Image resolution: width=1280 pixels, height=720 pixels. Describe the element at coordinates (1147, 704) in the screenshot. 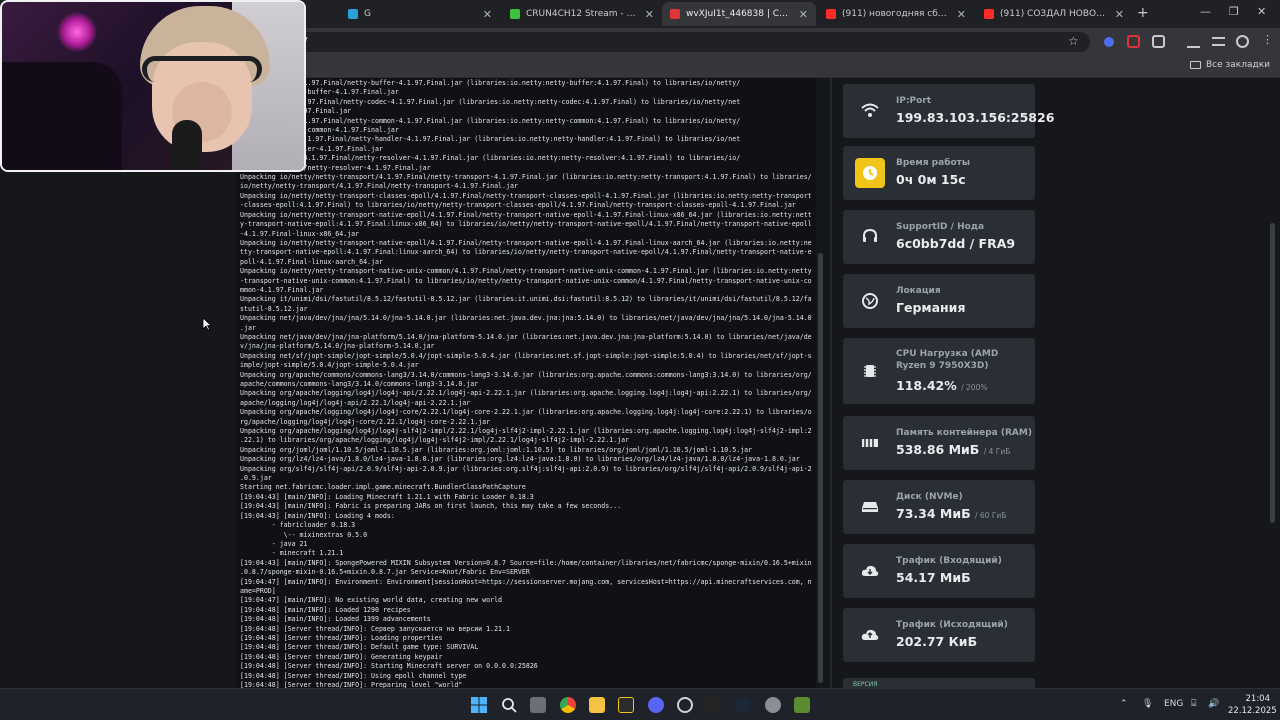

I see `microphone-icon: 🎙` at that location.